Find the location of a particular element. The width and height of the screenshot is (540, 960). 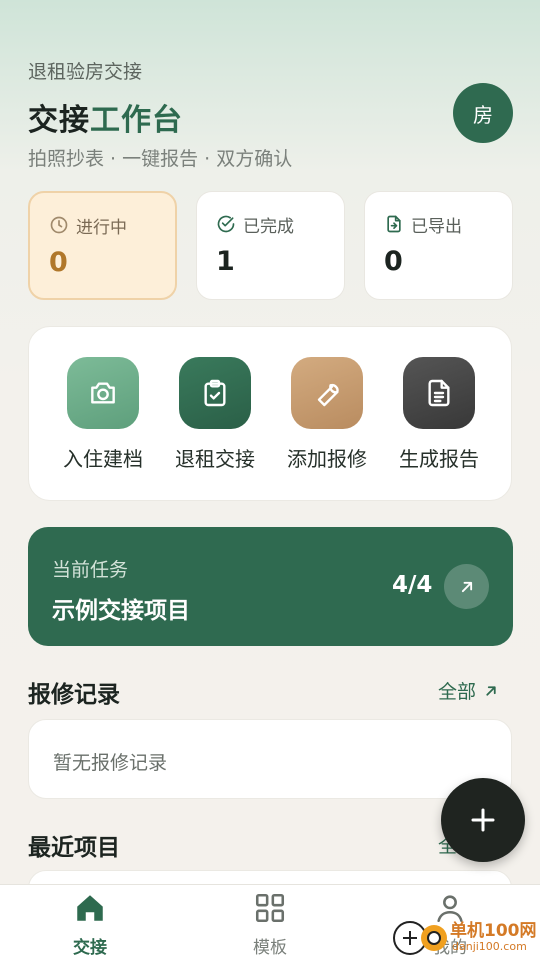

watermark-logo: 单机100网 danji100.com is located at coordinates (465, 937).